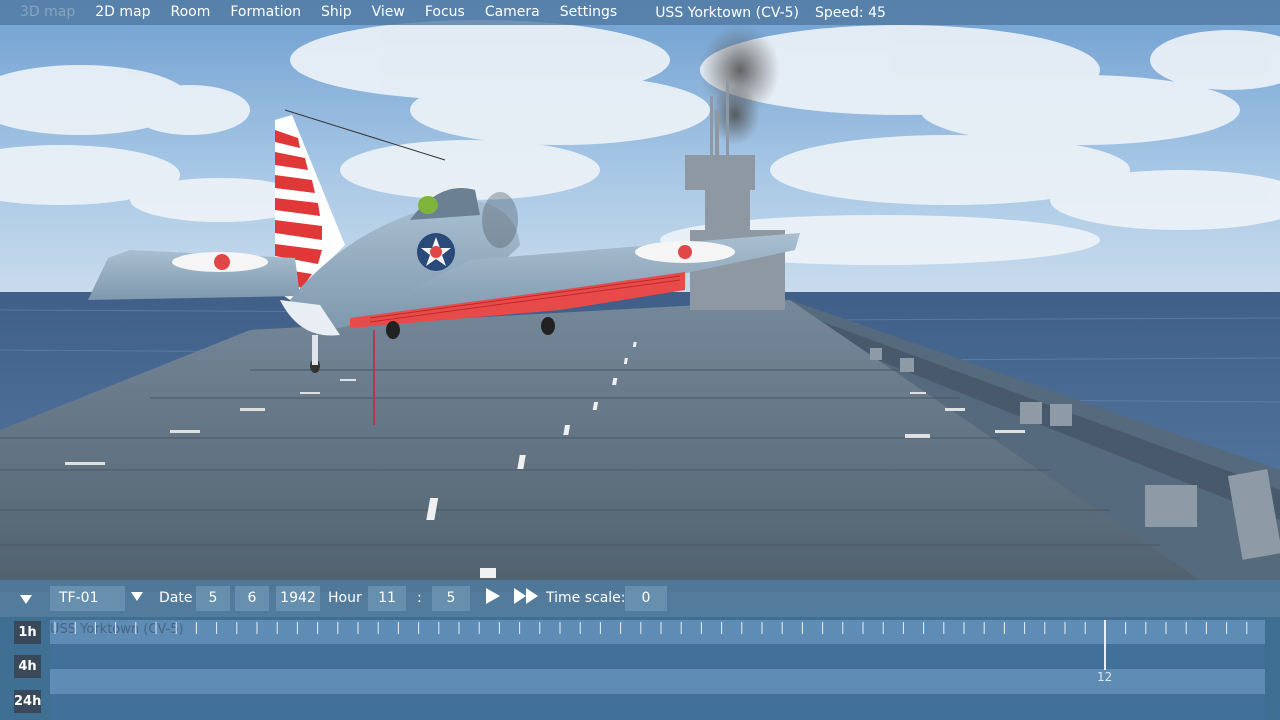  Describe the element at coordinates (493, 596) in the screenshot. I see `play-icon` at that location.